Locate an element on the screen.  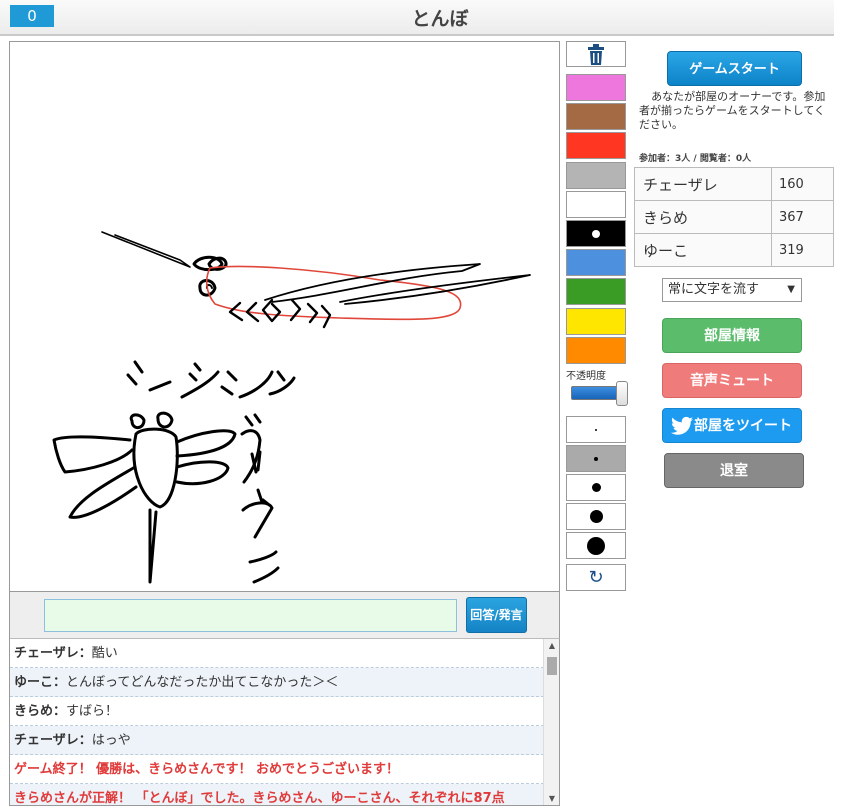
chat-name: きらめ： is located at coordinates (40, 711).